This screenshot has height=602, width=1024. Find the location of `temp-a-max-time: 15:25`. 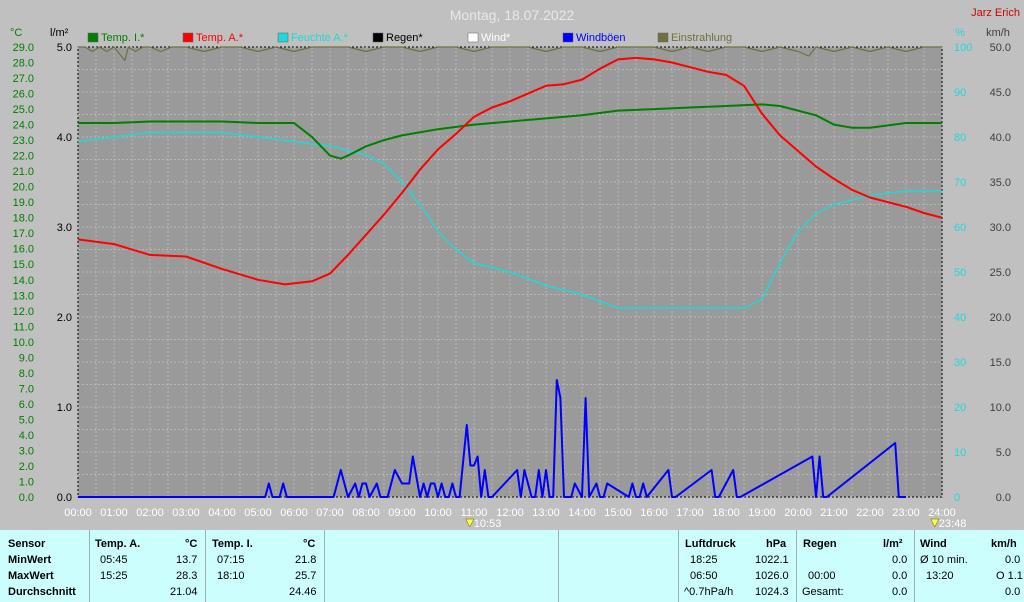

temp-a-max-time: 15:25 is located at coordinates (114, 576).